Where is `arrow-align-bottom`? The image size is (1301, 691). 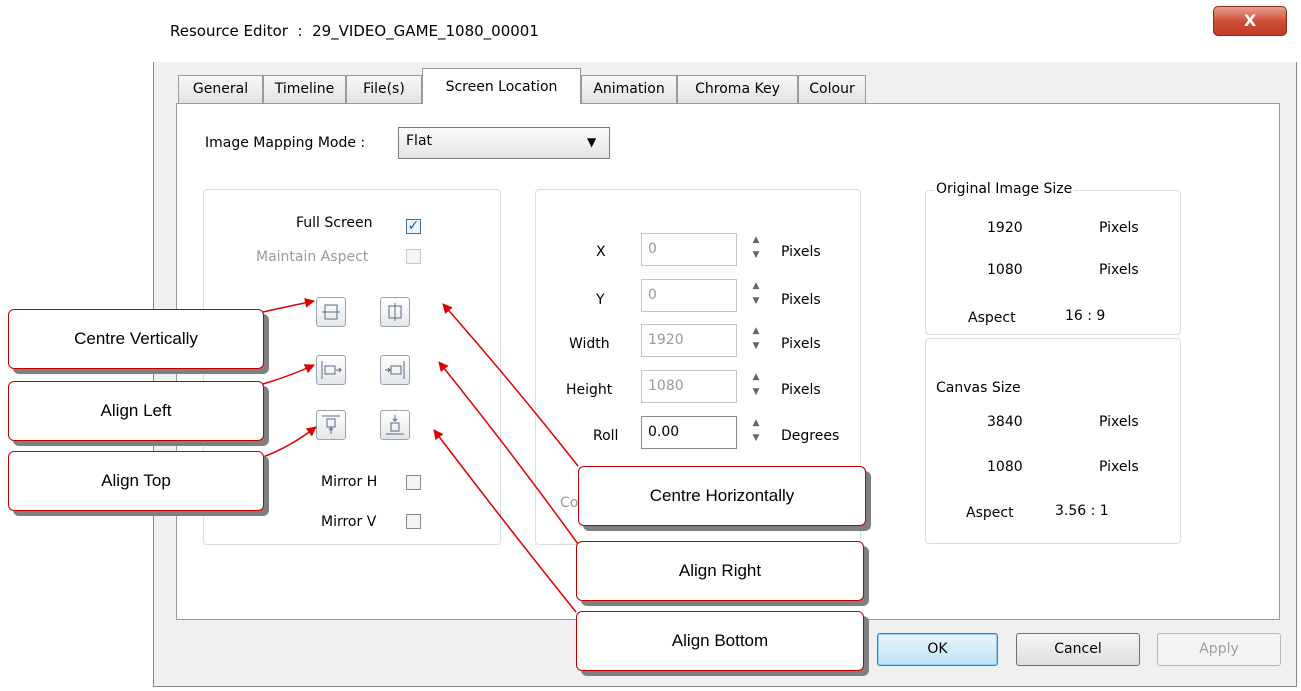 arrow-align-bottom is located at coordinates (505, 521).